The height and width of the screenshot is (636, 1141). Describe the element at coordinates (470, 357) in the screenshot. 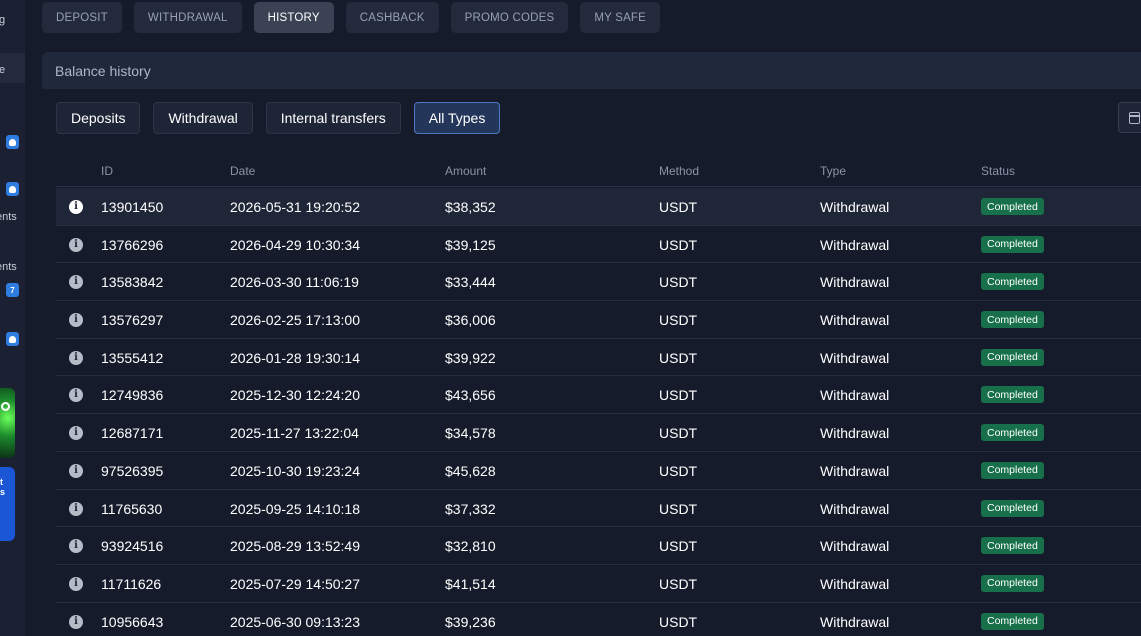

I see `cell-amount: $39,922` at that location.